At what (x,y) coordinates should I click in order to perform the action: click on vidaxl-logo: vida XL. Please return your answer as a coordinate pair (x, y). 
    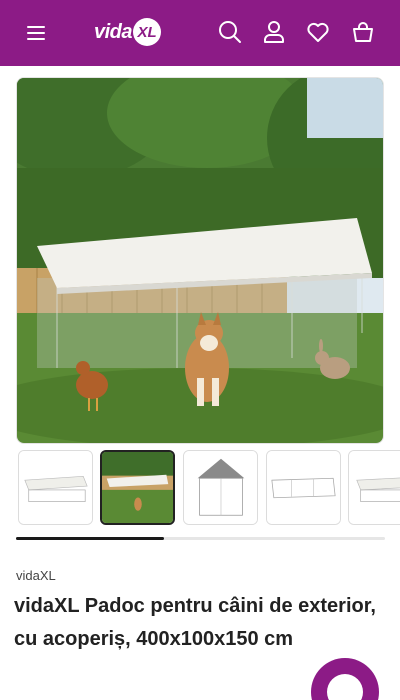
    Looking at the image, I should click on (128, 32).